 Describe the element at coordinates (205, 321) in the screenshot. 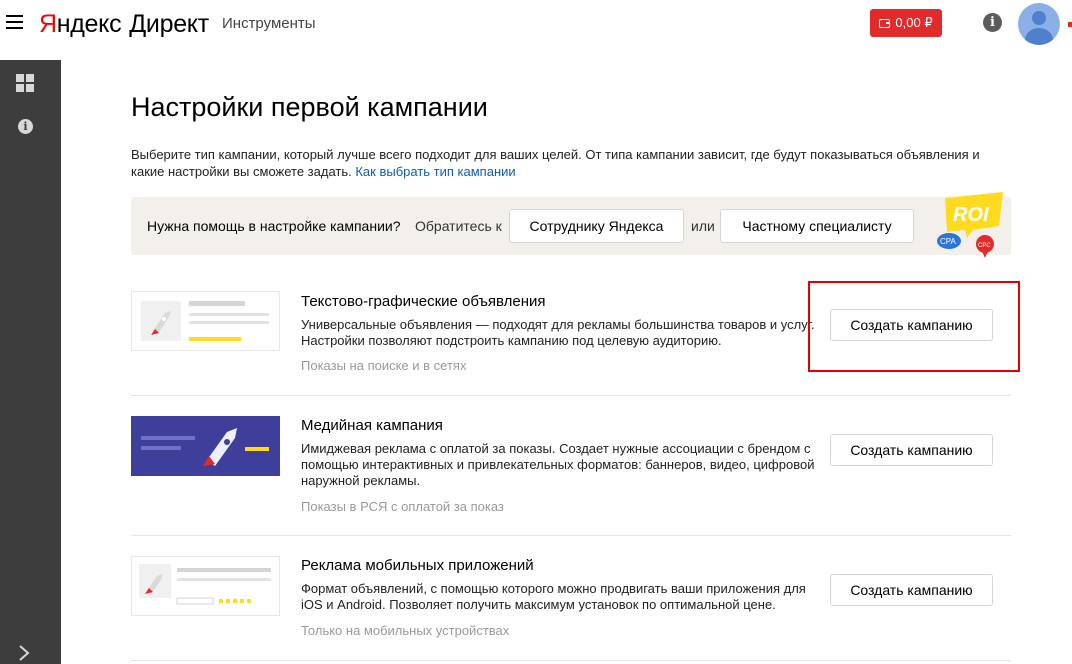

I see `text-ads-illustration` at that location.